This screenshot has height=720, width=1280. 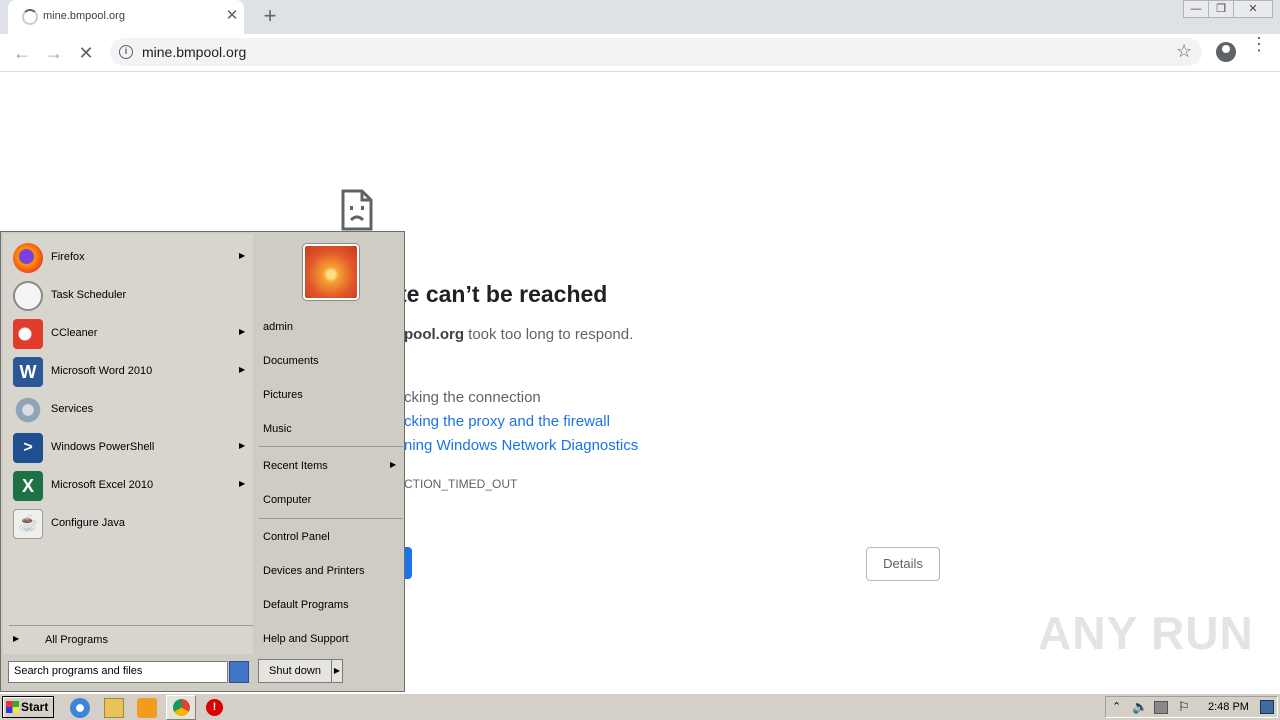 I want to click on place-devices-printers: Devices and Printers, so click(x=314, y=571).